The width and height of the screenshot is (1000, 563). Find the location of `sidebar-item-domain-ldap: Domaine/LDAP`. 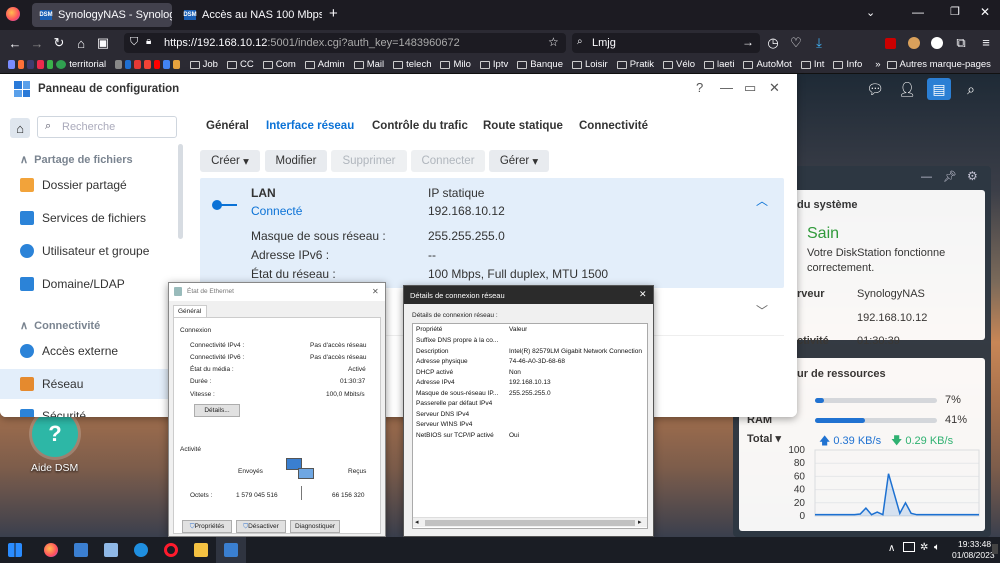

sidebar-item-domain-ldap: Domaine/LDAP is located at coordinates (85, 284).